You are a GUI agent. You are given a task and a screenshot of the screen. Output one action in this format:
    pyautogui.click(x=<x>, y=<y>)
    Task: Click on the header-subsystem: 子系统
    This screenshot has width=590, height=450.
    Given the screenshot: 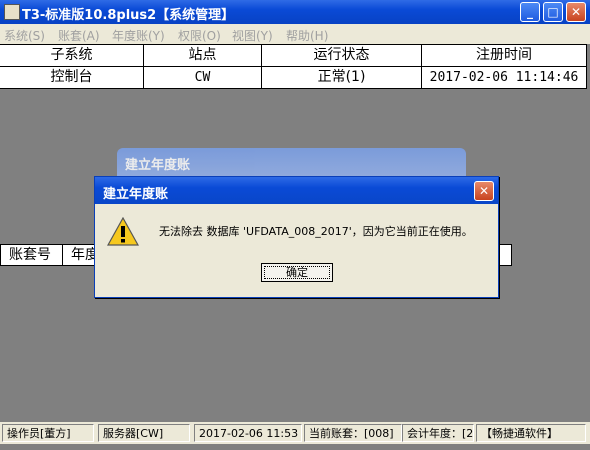 What is the action you would take?
    pyautogui.click(x=72, y=55)
    